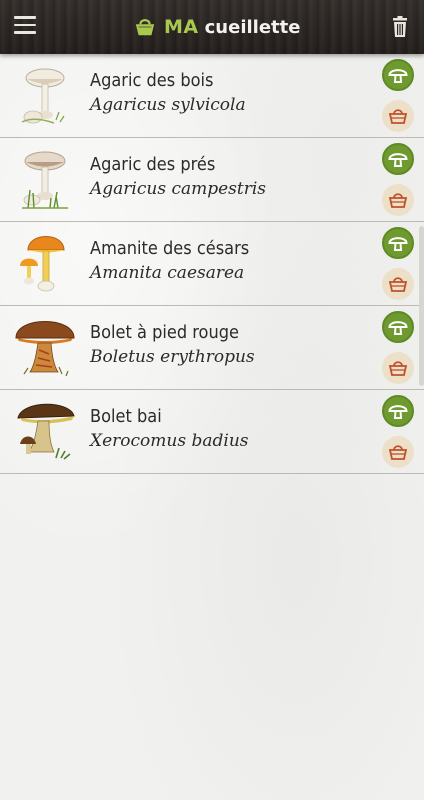 The width and height of the screenshot is (424, 800). I want to click on hamburger-menu-icon, so click(25, 25).